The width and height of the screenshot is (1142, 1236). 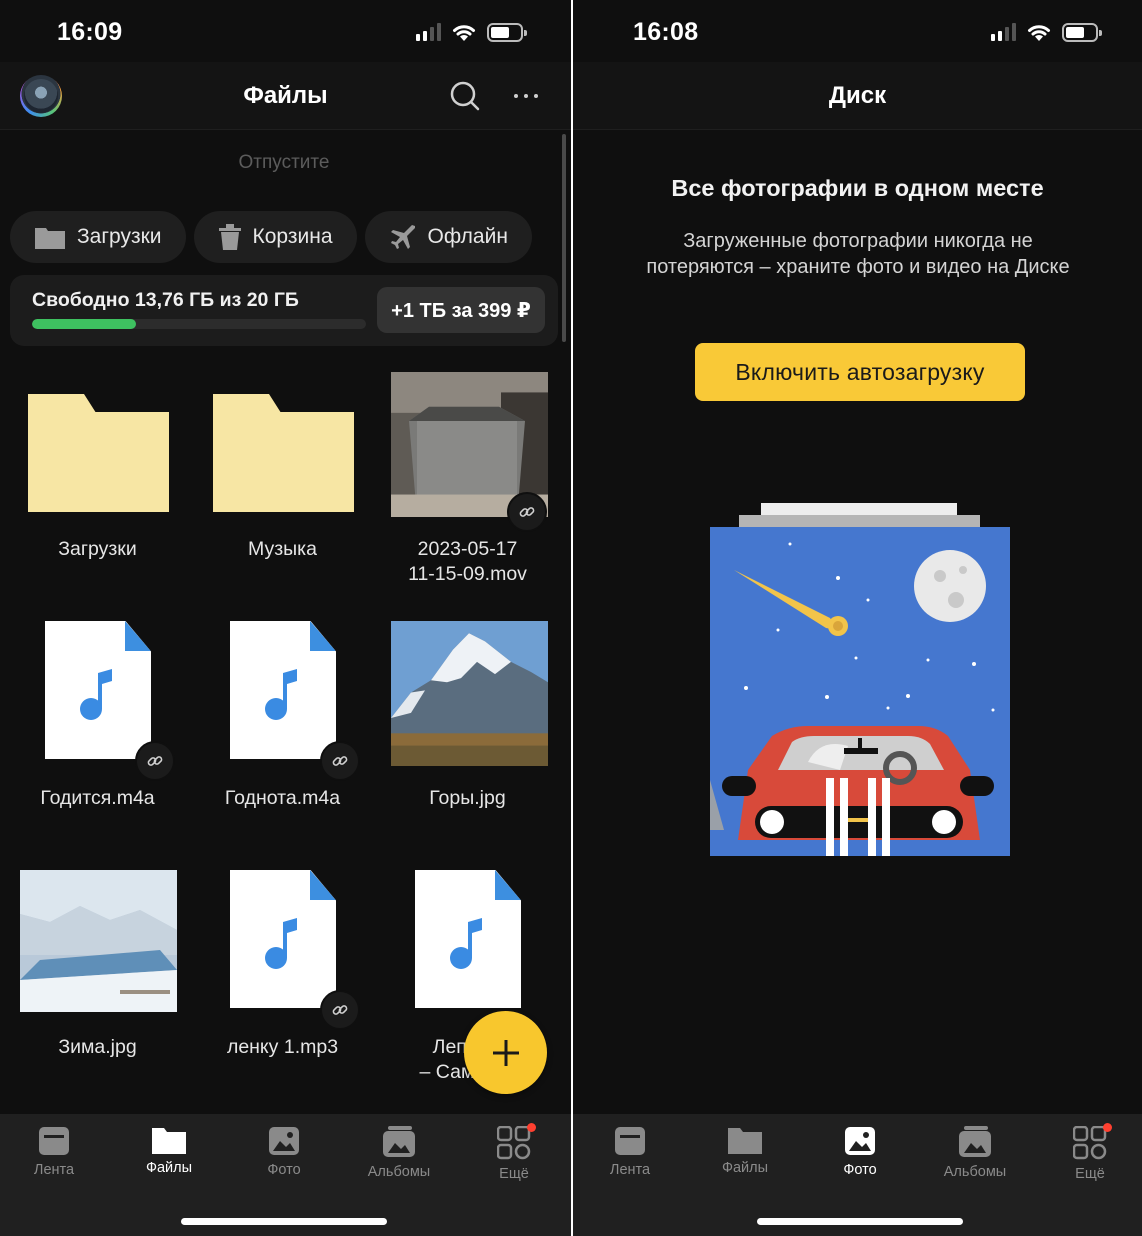 I want to click on more-options-icon, so click(x=526, y=96).